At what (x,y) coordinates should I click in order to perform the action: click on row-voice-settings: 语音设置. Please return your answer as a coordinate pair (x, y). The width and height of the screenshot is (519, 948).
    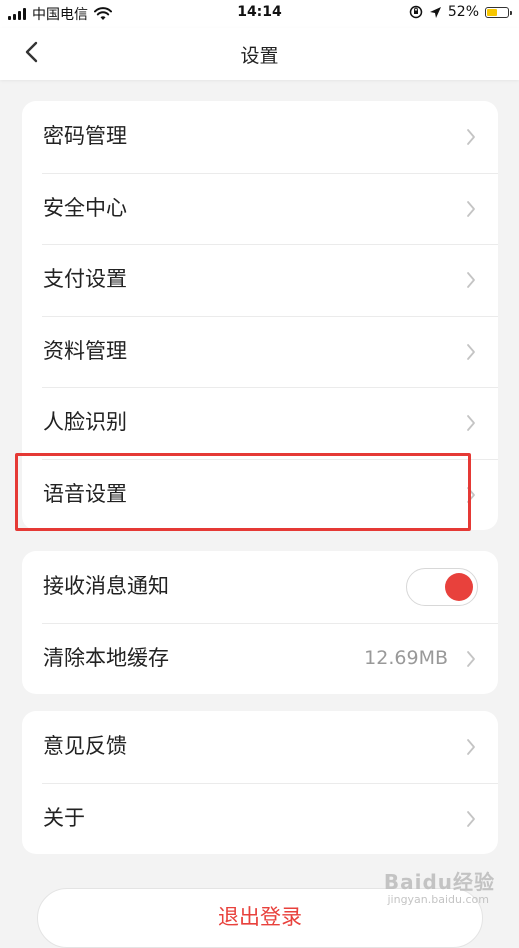
    Looking at the image, I should click on (260, 494).